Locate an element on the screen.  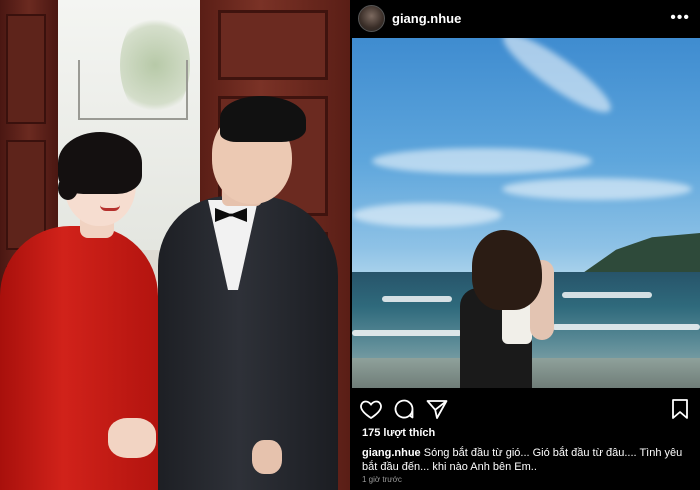
caption-username: giang.nhue is located at coordinates (391, 453).